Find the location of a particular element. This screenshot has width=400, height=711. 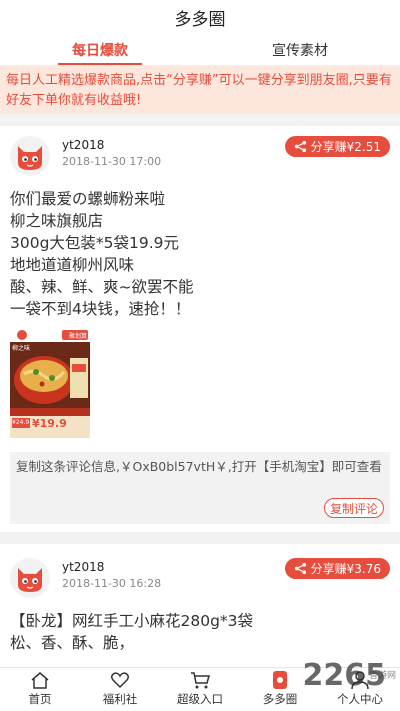

share-earn-button: 分享赚¥3.76 is located at coordinates (337, 568).